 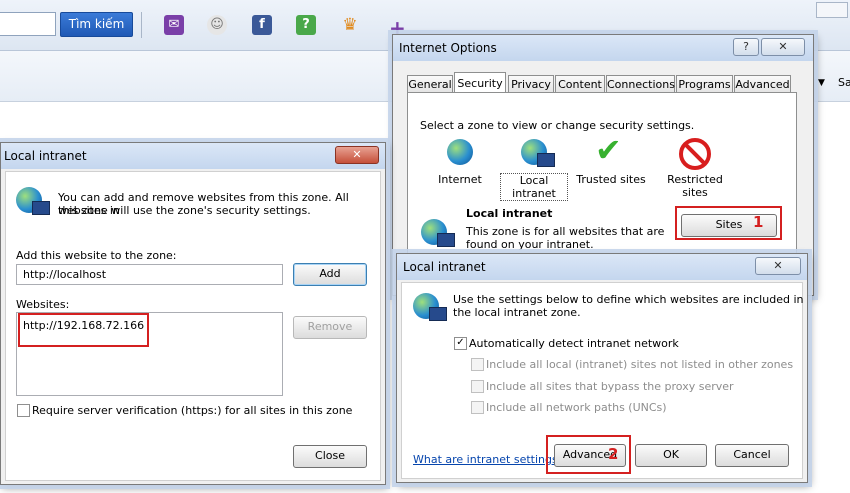 I want to click on include-unc-label: Include all network paths (UNCs), so click(x=576, y=407).